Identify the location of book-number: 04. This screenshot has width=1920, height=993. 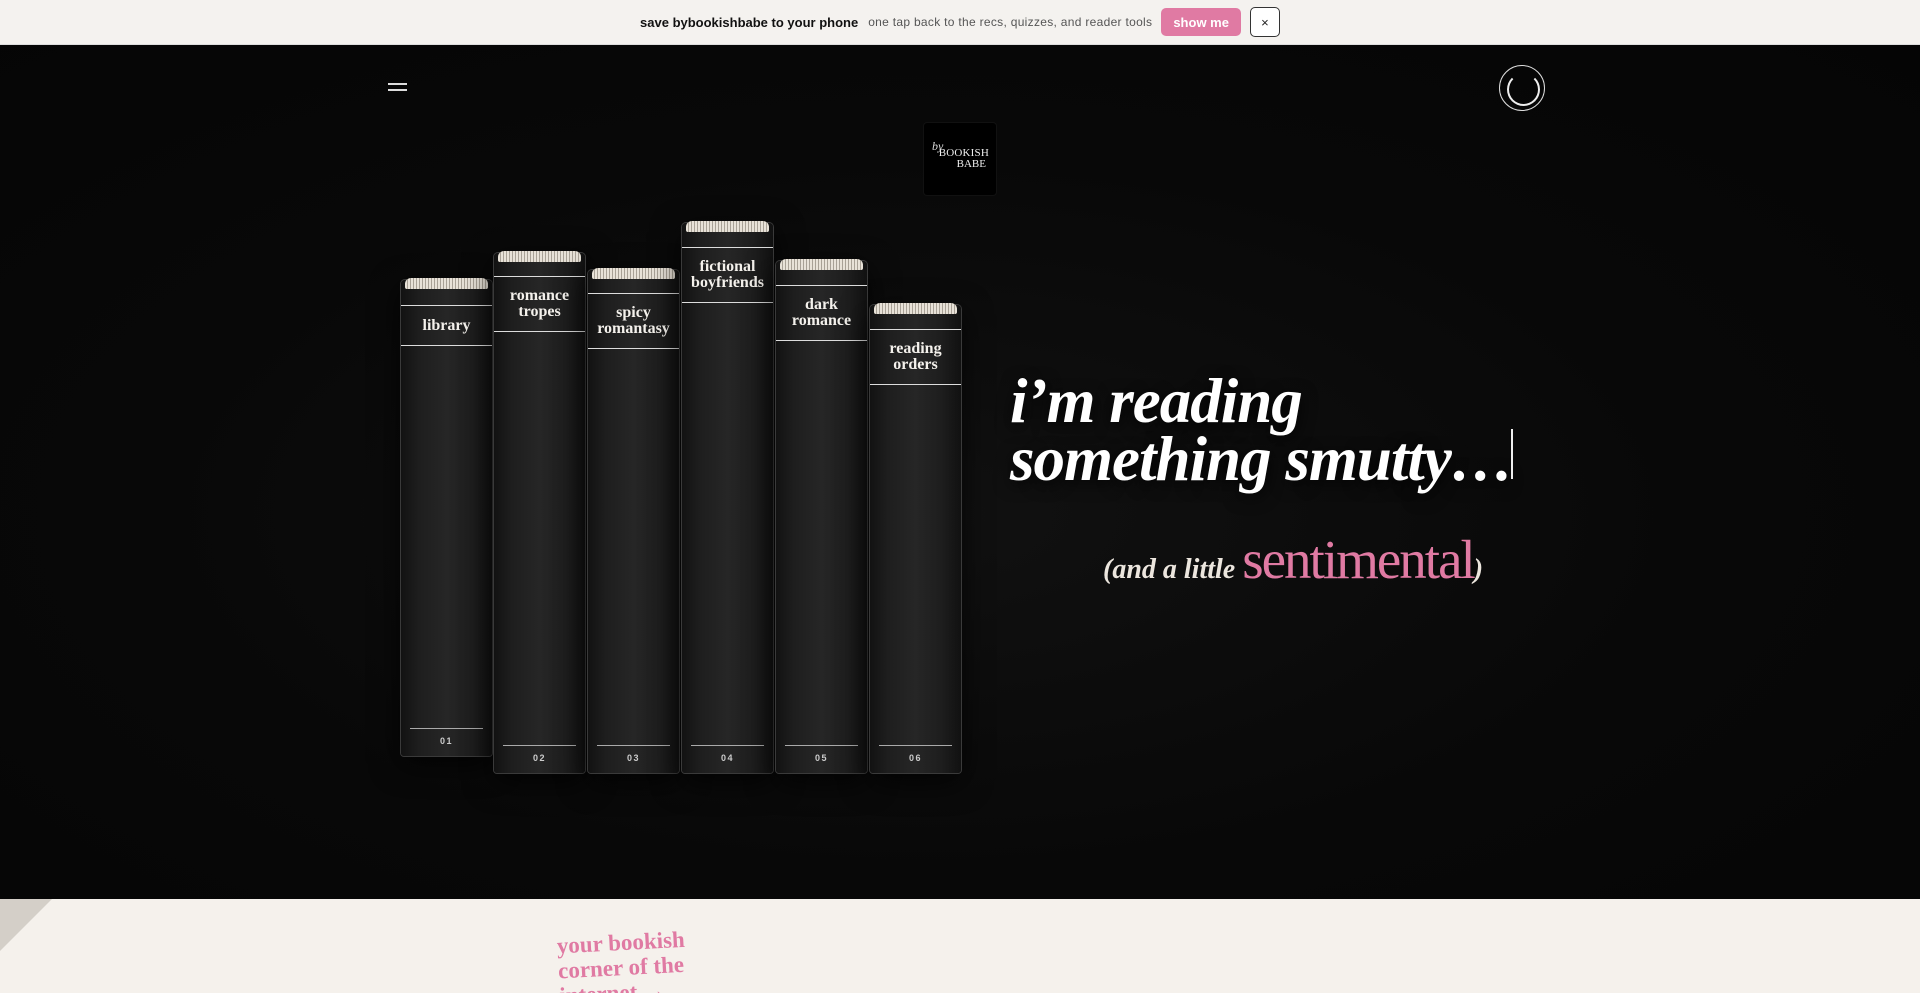
(727, 754).